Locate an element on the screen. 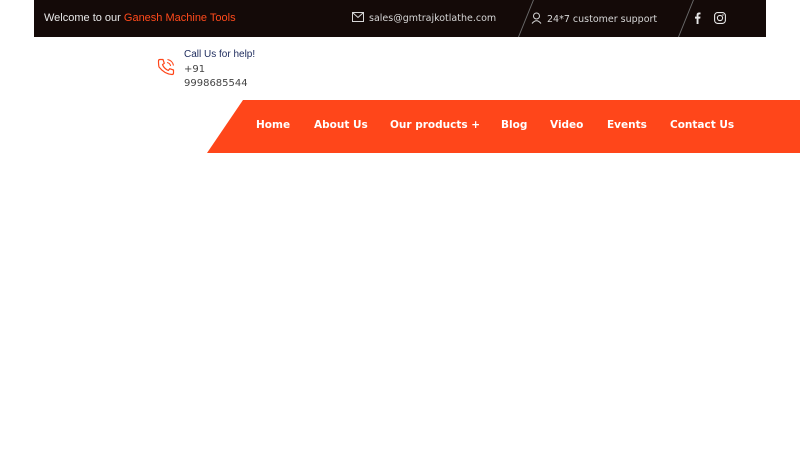 Image resolution: width=800 pixels, height=450 pixels. mail-icon is located at coordinates (358, 18).